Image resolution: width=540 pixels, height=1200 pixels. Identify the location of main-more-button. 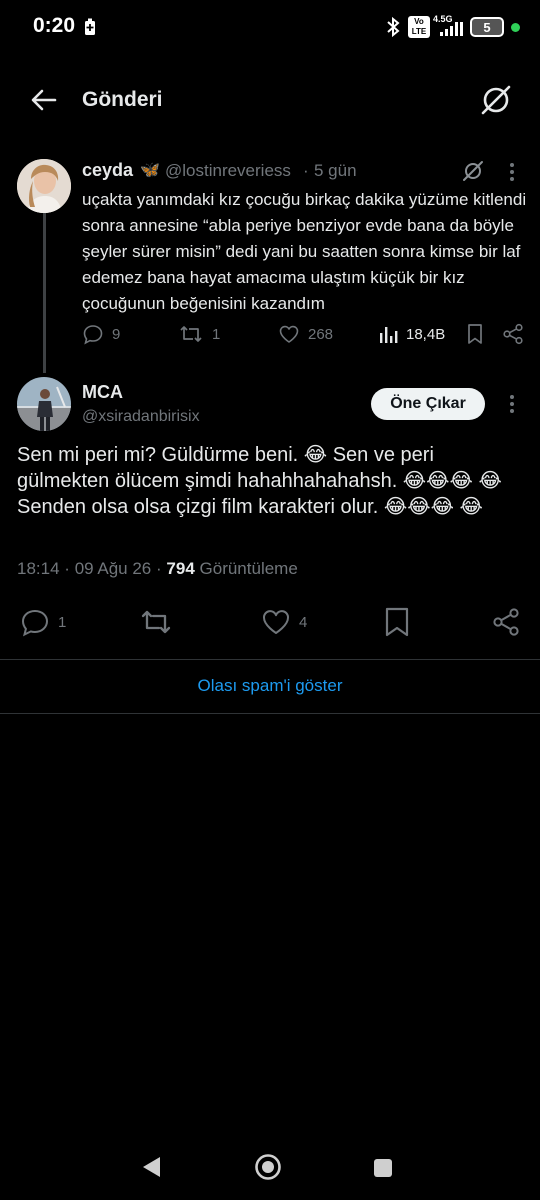
(512, 404).